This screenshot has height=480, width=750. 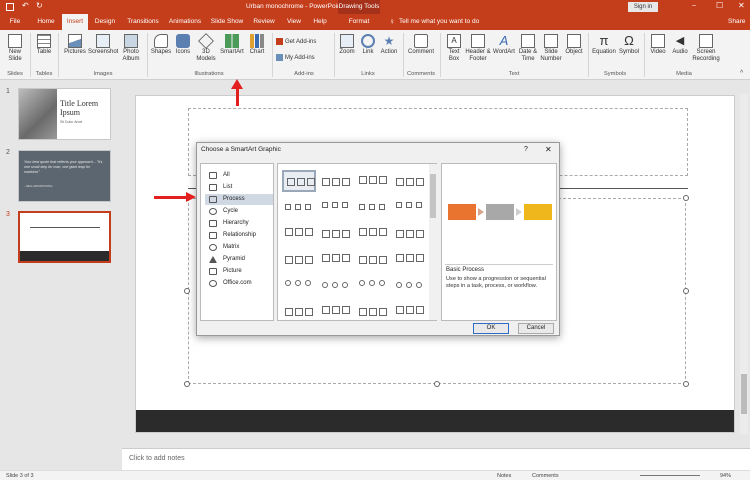 What do you see at coordinates (75, 45) in the screenshot?
I see `pictures-button: Pictures` at bounding box center [75, 45].